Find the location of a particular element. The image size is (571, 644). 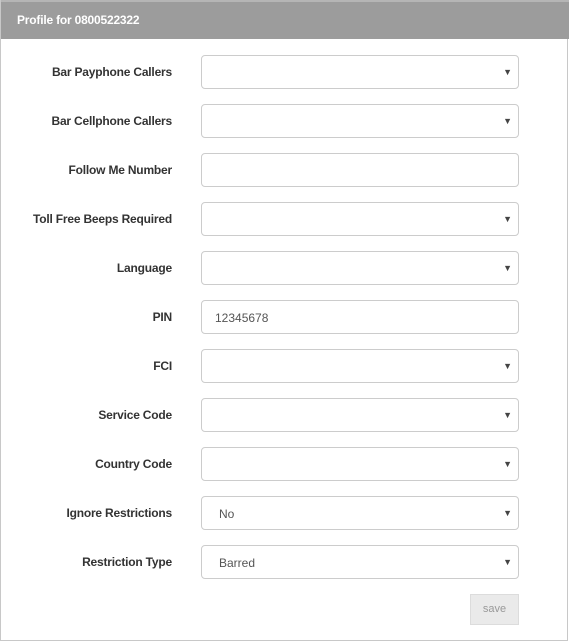

follow-me-number-input is located at coordinates (360, 170).